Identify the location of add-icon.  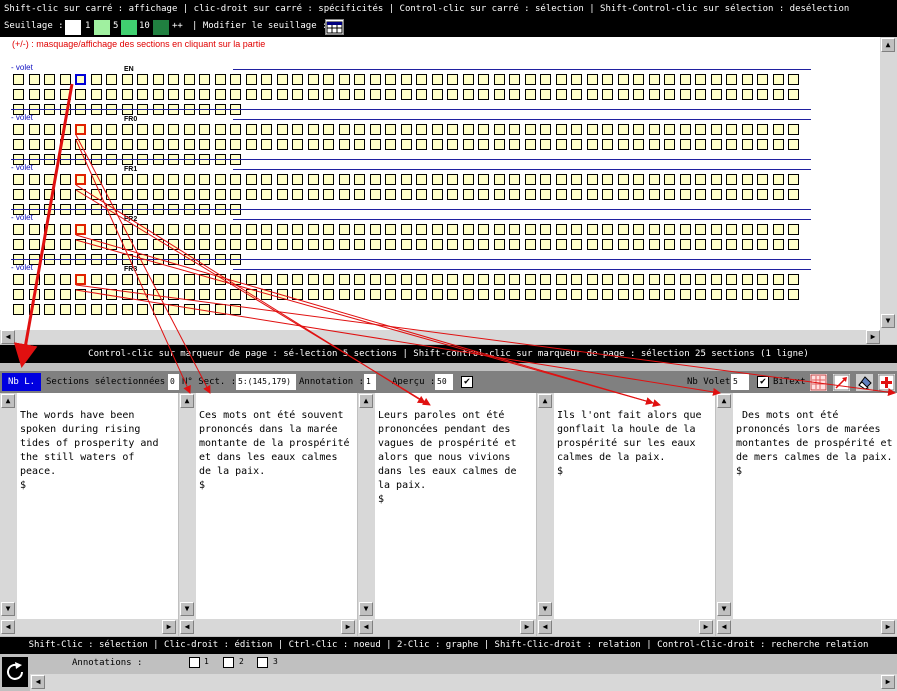
(886, 382).